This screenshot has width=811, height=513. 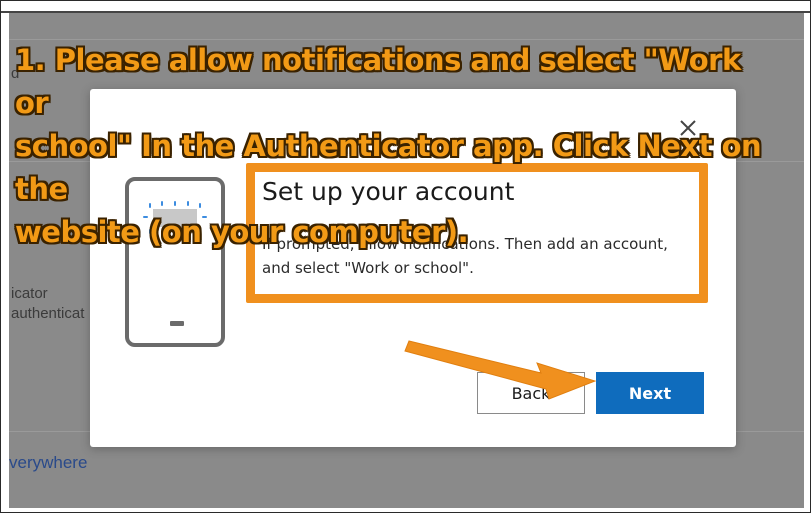 I want to click on back-button: Back, so click(x=531, y=393).